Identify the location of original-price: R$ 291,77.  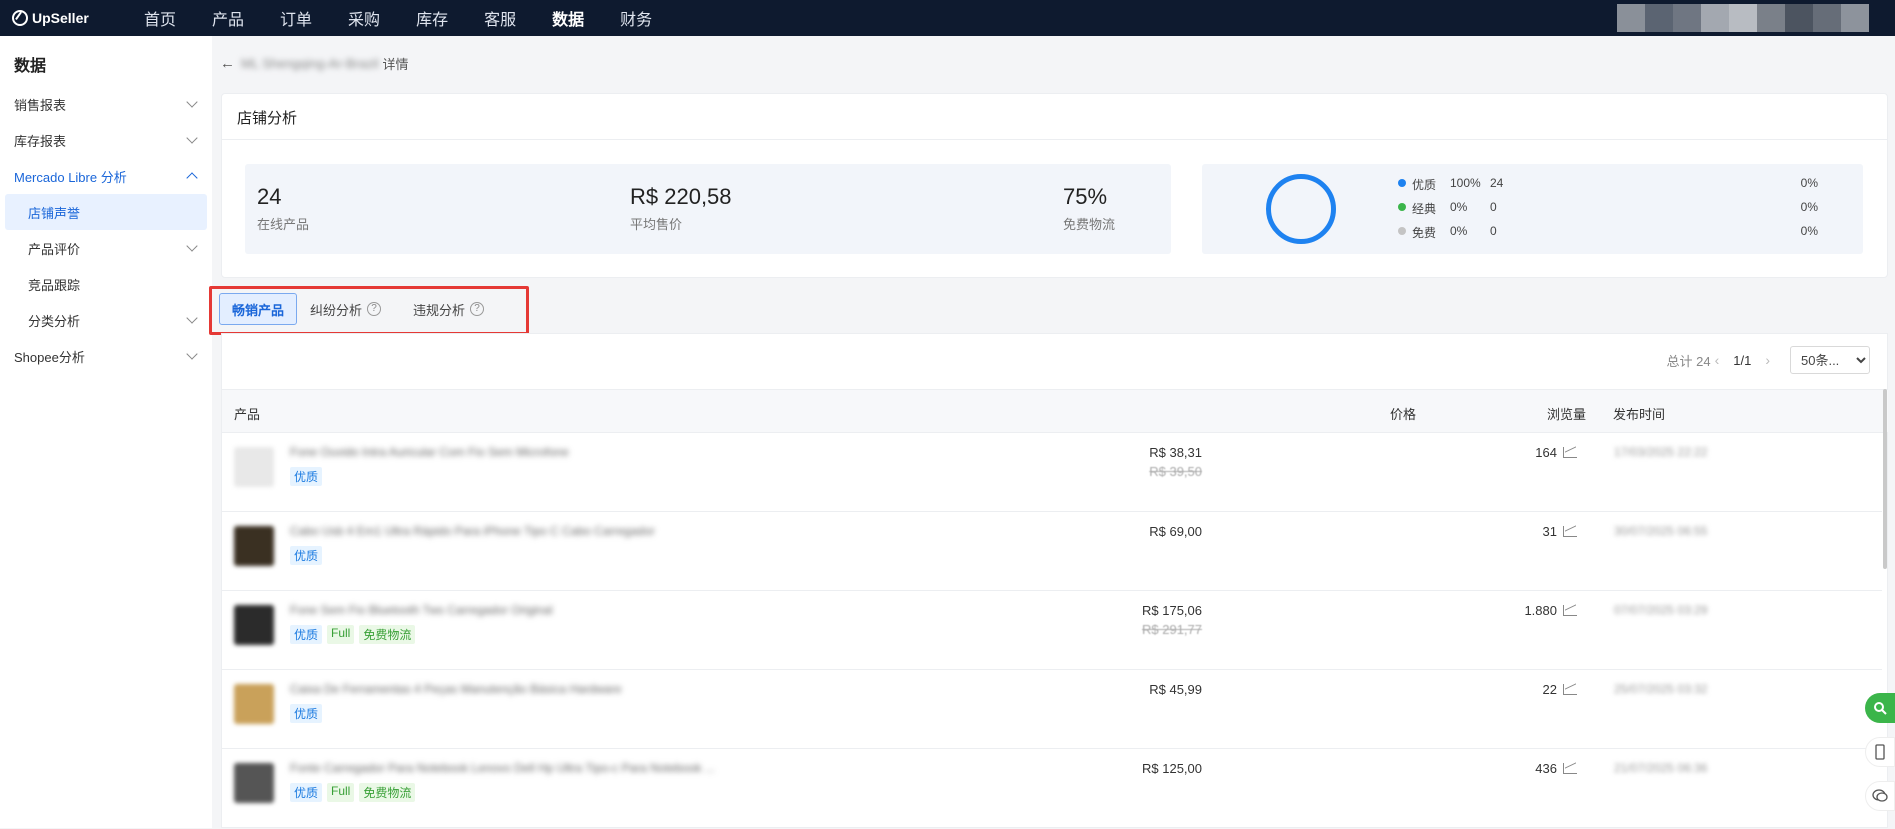
(1172, 629).